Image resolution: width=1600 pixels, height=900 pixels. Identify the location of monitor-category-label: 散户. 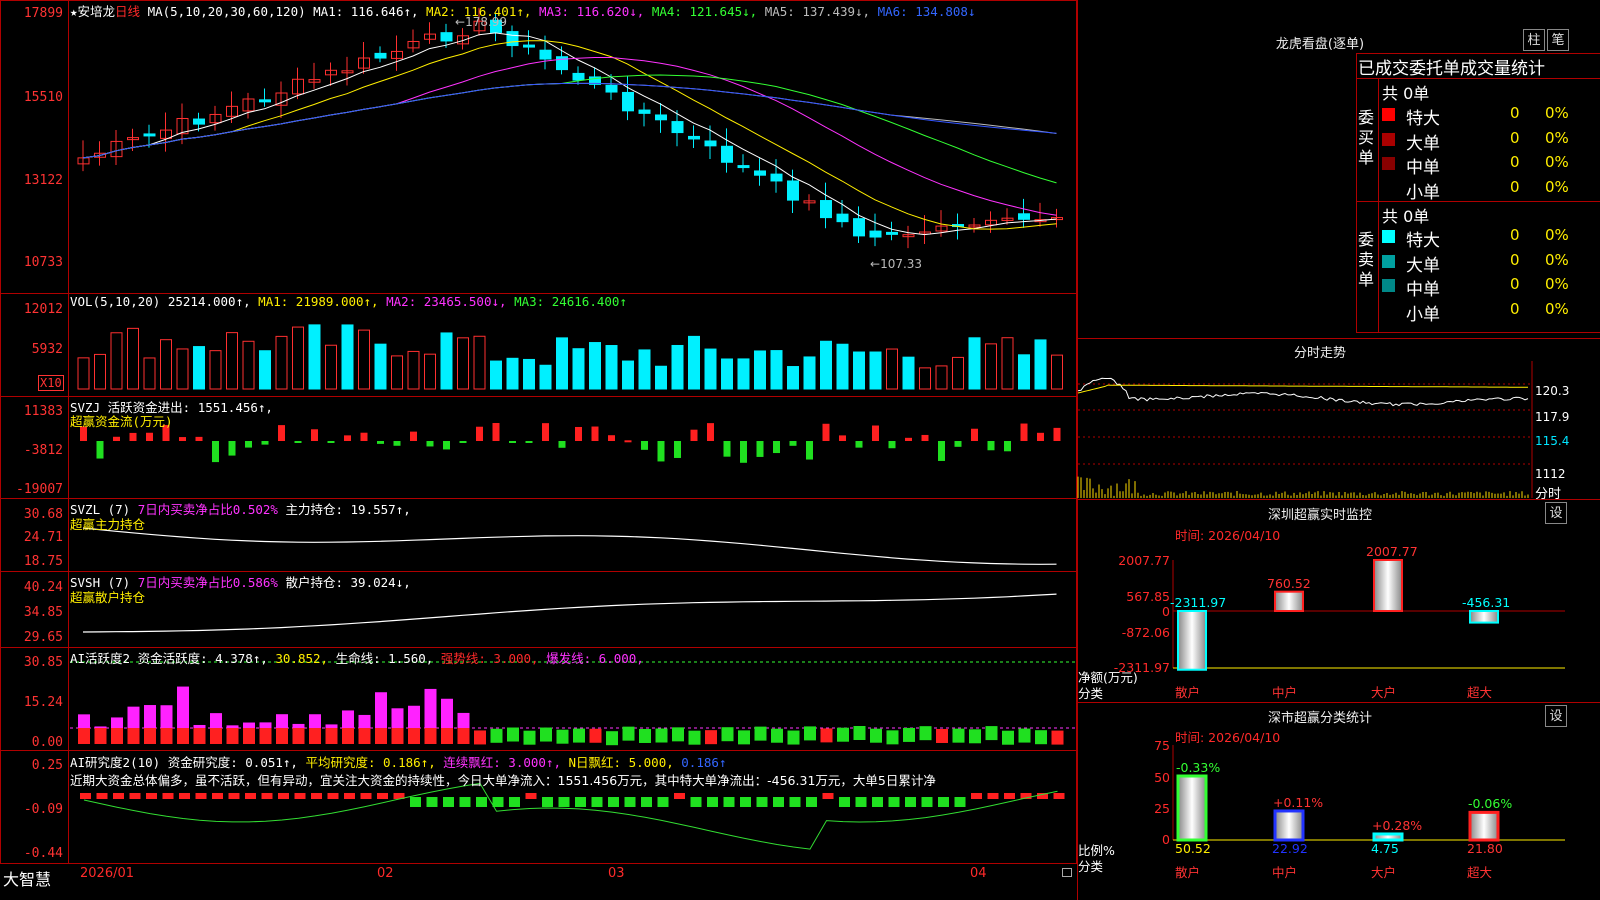
(1188, 692).